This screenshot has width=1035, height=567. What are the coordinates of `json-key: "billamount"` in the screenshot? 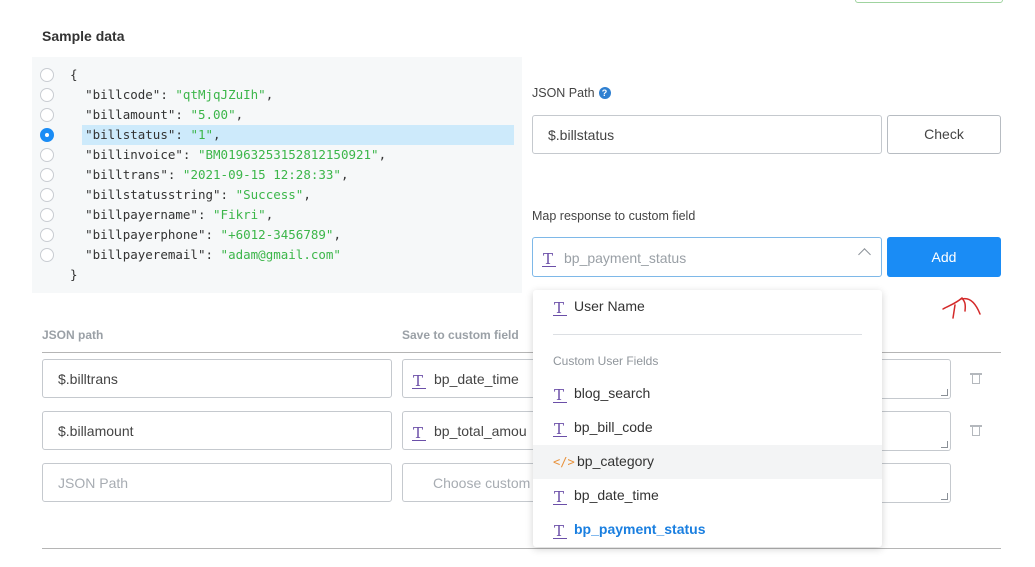 It's located at (130, 114).